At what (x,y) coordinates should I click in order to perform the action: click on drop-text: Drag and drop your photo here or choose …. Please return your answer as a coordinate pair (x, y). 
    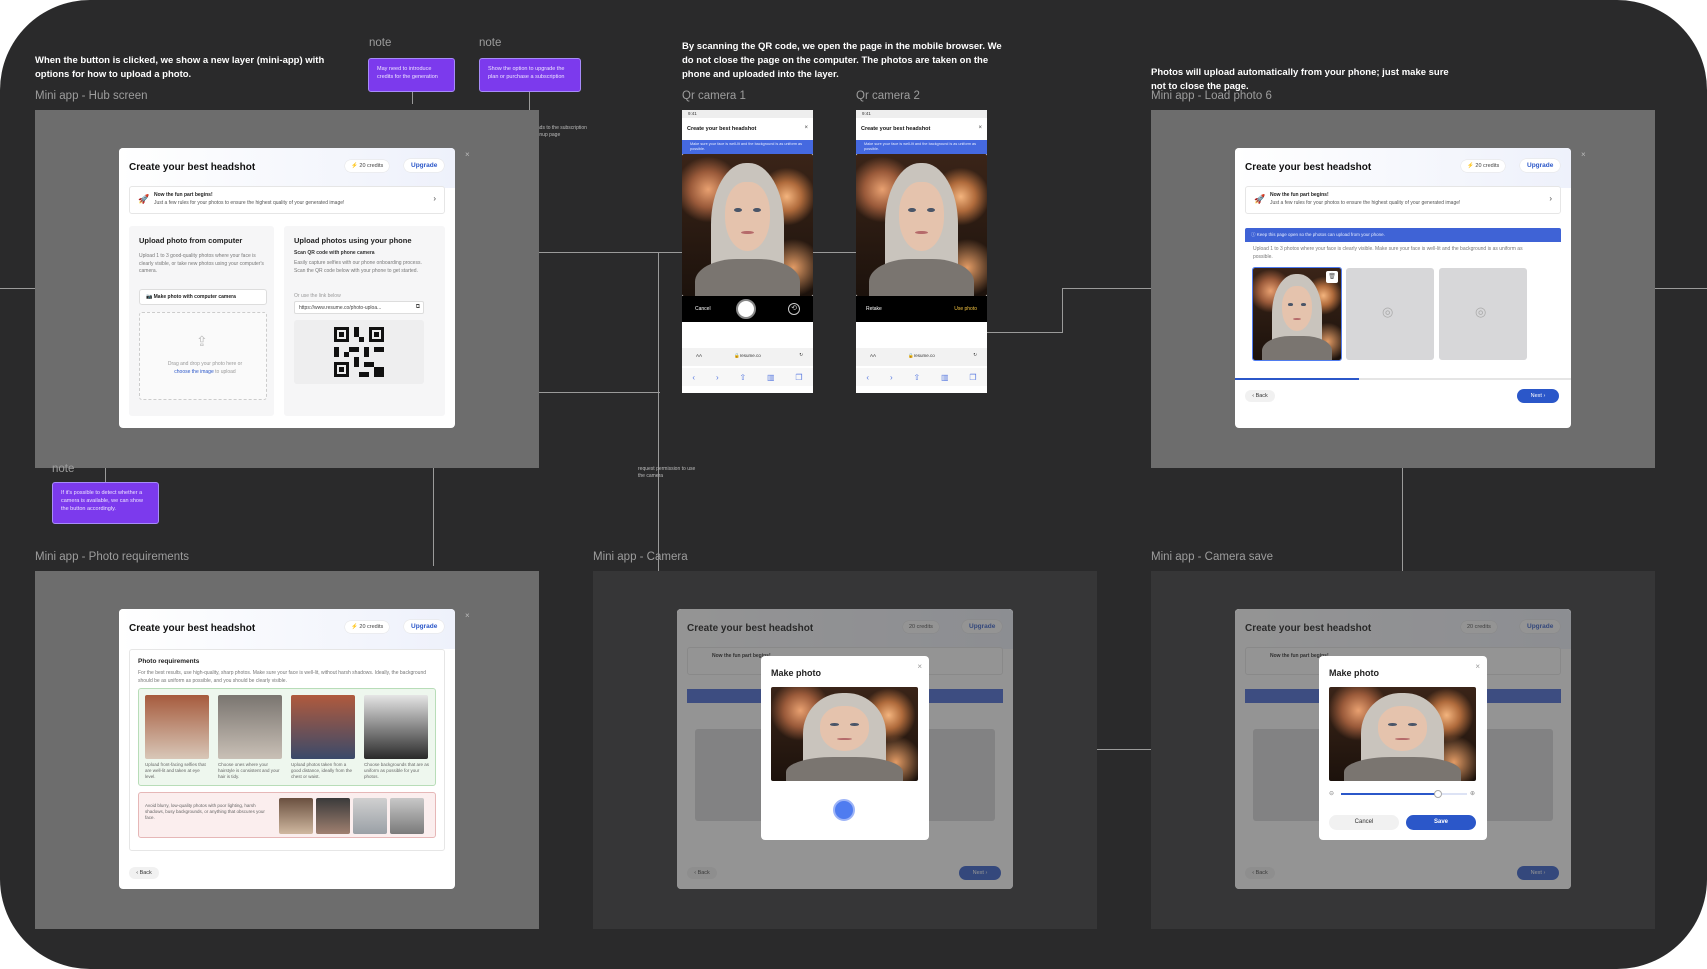
    Looking at the image, I should click on (205, 368).